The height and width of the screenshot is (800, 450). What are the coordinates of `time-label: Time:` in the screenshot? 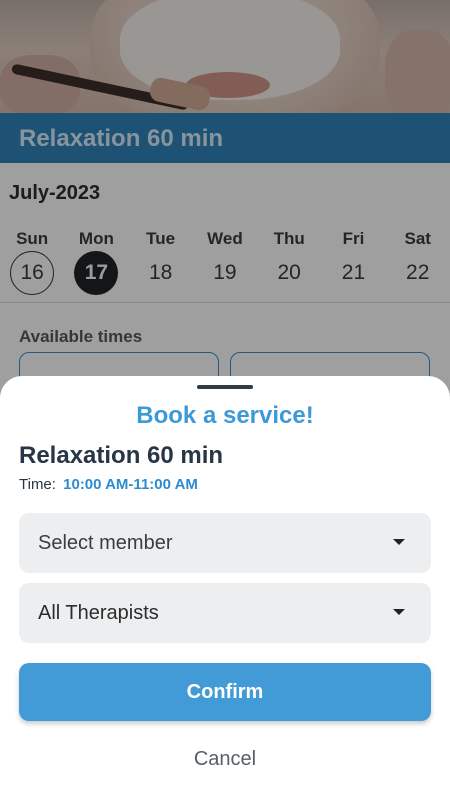 It's located at (37, 484).